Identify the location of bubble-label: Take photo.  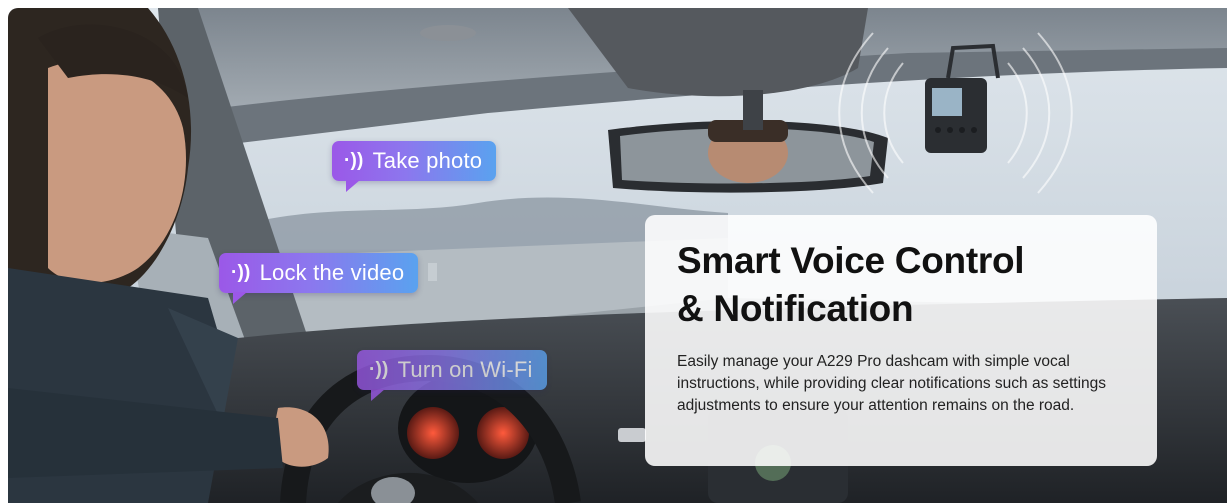
(427, 160).